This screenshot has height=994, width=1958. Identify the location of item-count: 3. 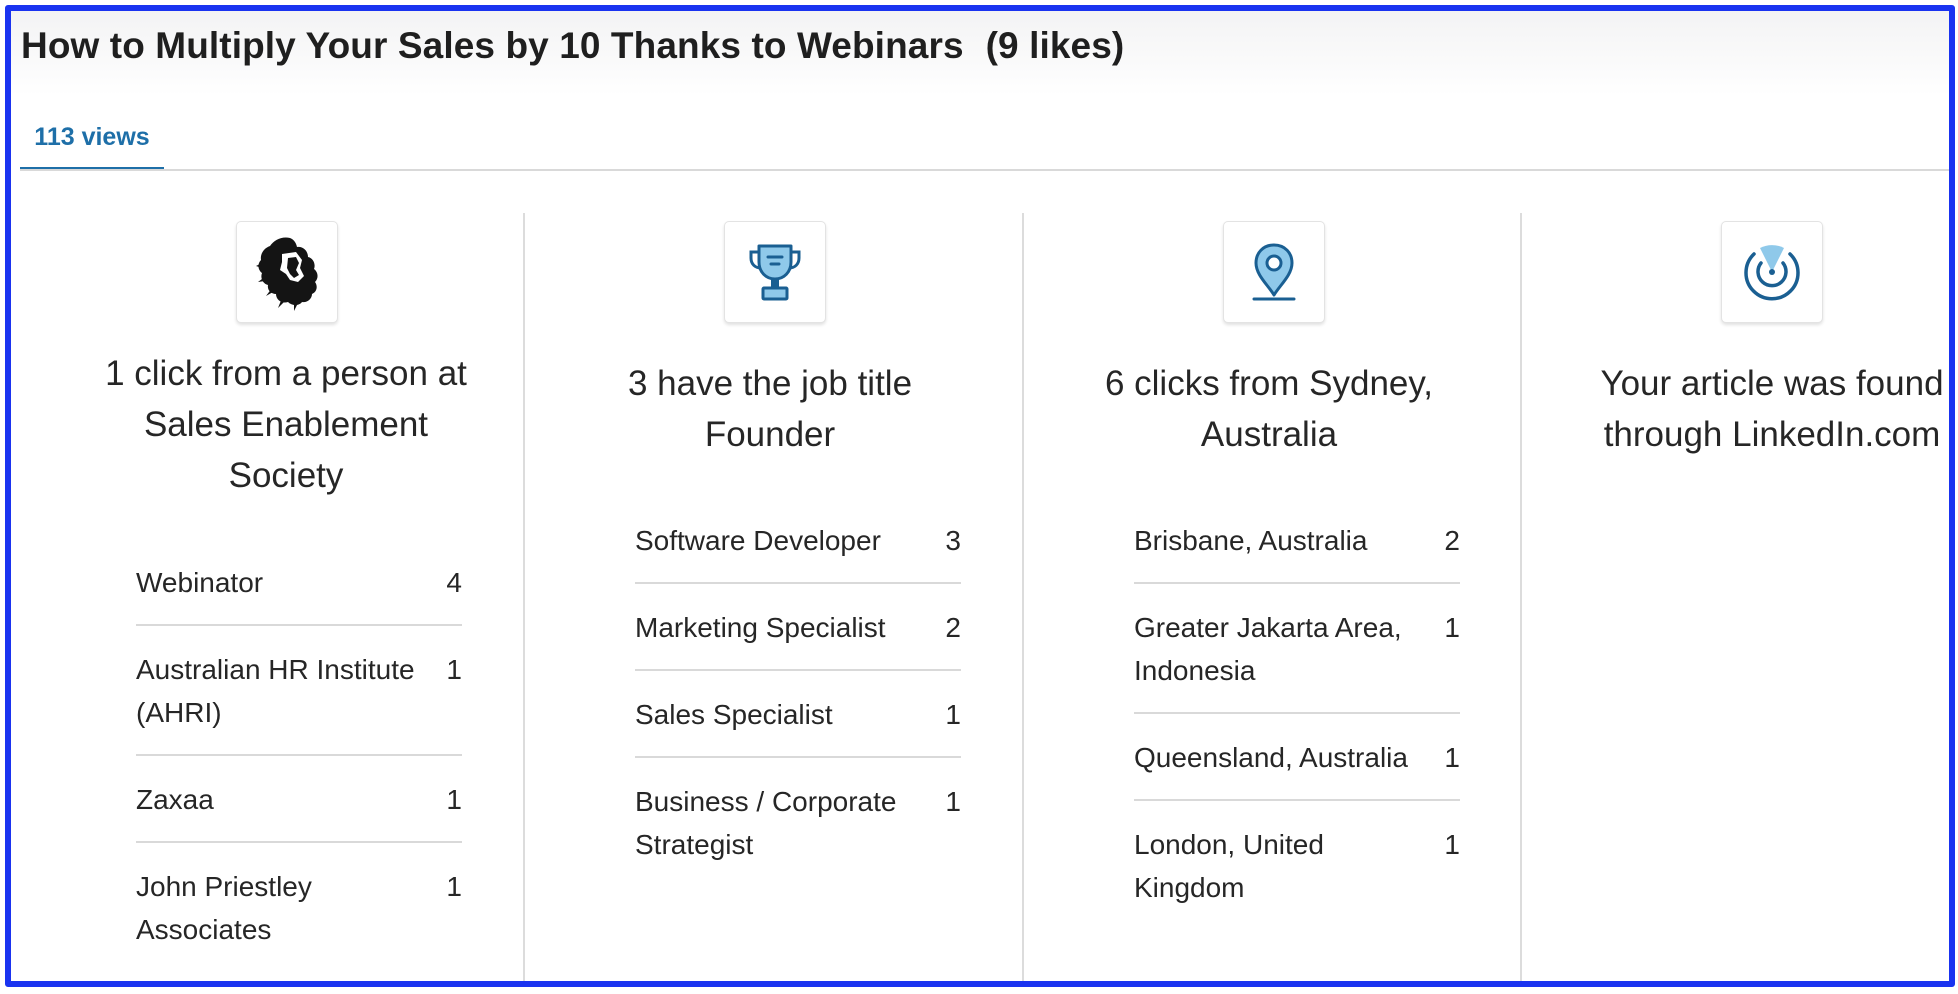
(953, 540).